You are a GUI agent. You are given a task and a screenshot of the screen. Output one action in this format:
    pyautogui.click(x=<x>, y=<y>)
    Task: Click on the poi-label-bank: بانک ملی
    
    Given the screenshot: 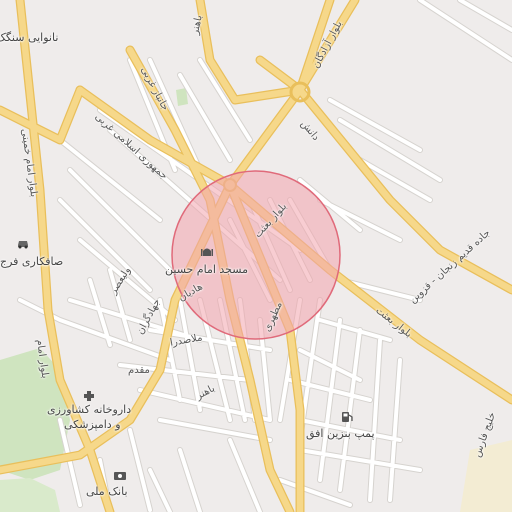 What is the action you would take?
    pyautogui.click(x=107, y=491)
    